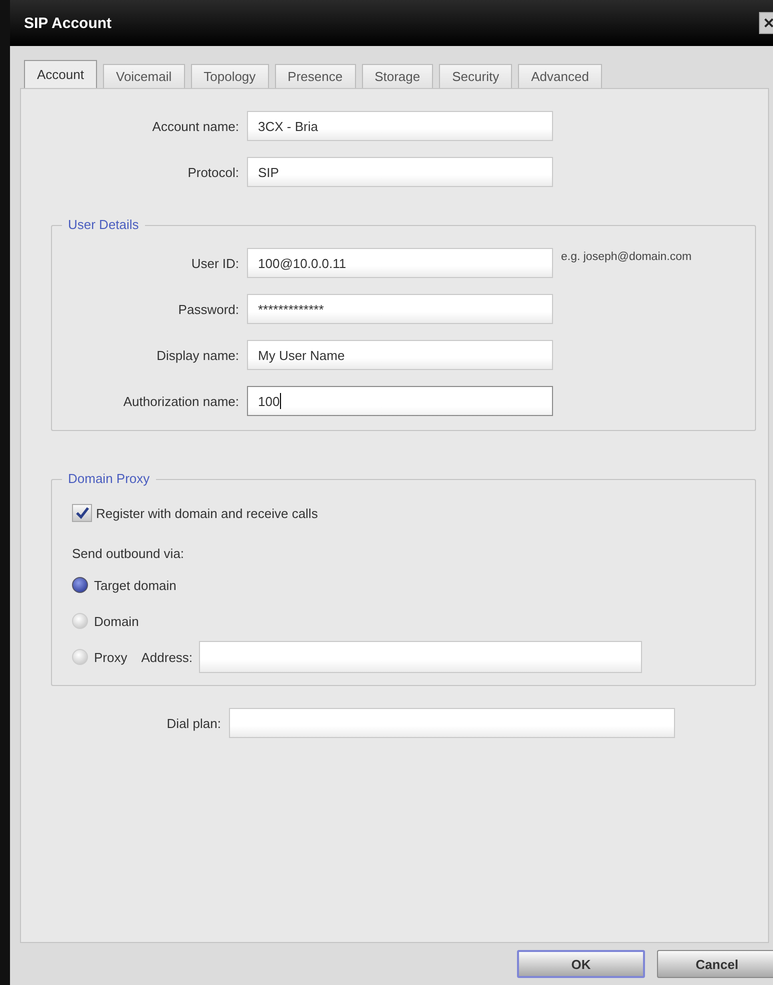 This screenshot has width=773, height=985. I want to click on tab: Presence, so click(315, 76).